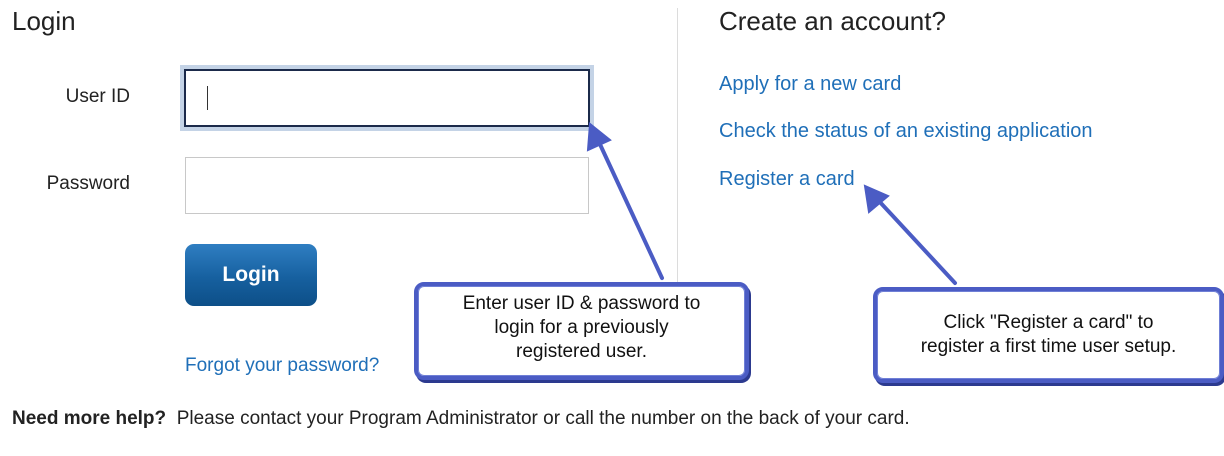 The height and width of the screenshot is (456, 1224). Describe the element at coordinates (89, 418) in the screenshot. I see `help-heading: Need more help?` at that location.